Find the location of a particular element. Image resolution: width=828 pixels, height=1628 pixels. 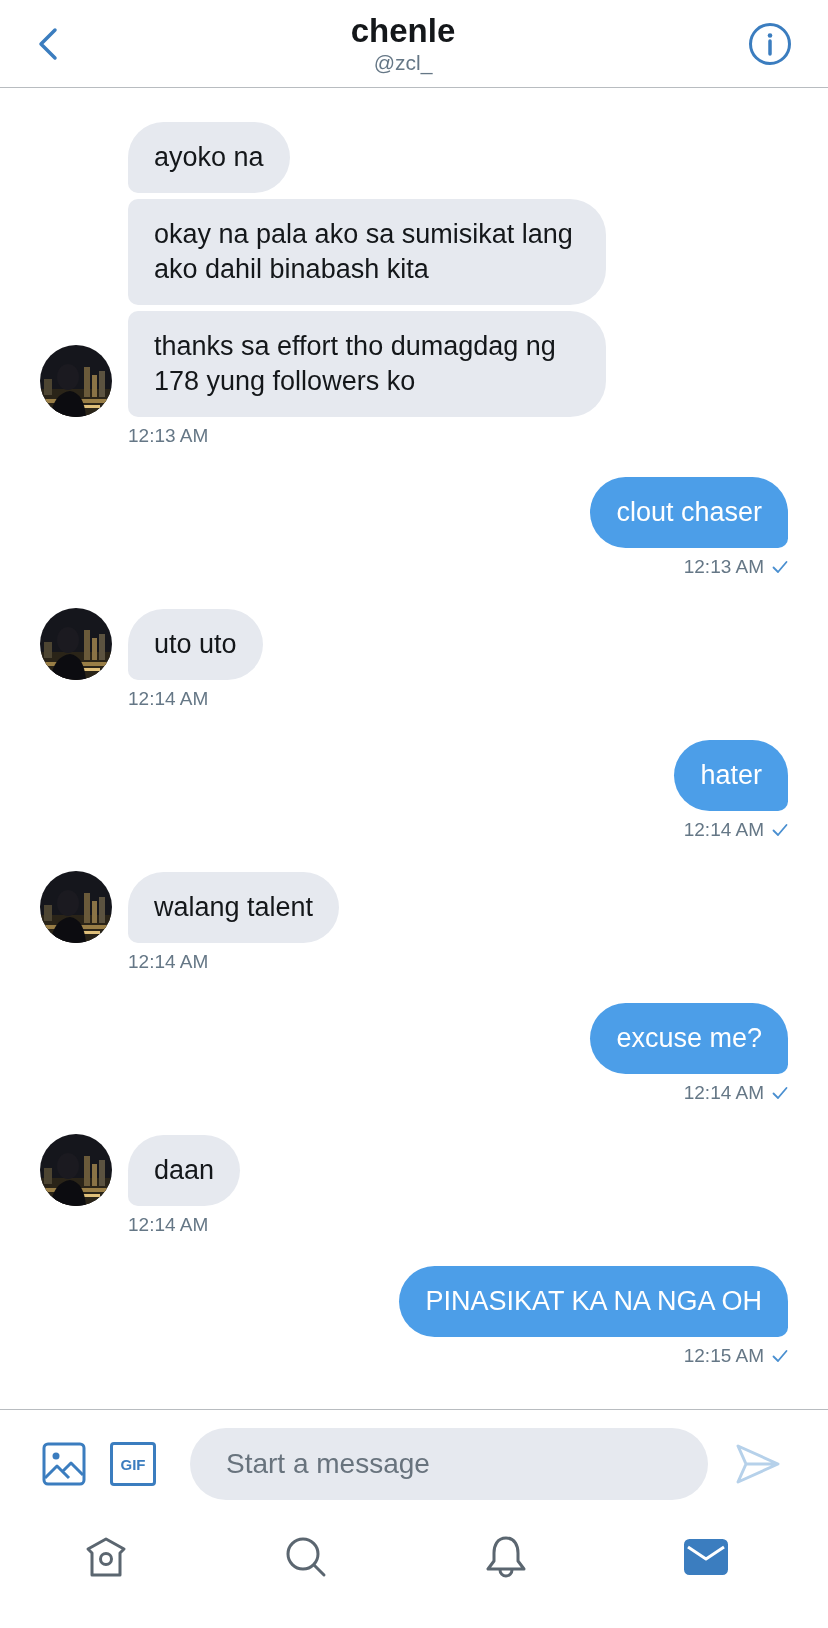

message-bubble: excuse me? is located at coordinates (689, 1038).